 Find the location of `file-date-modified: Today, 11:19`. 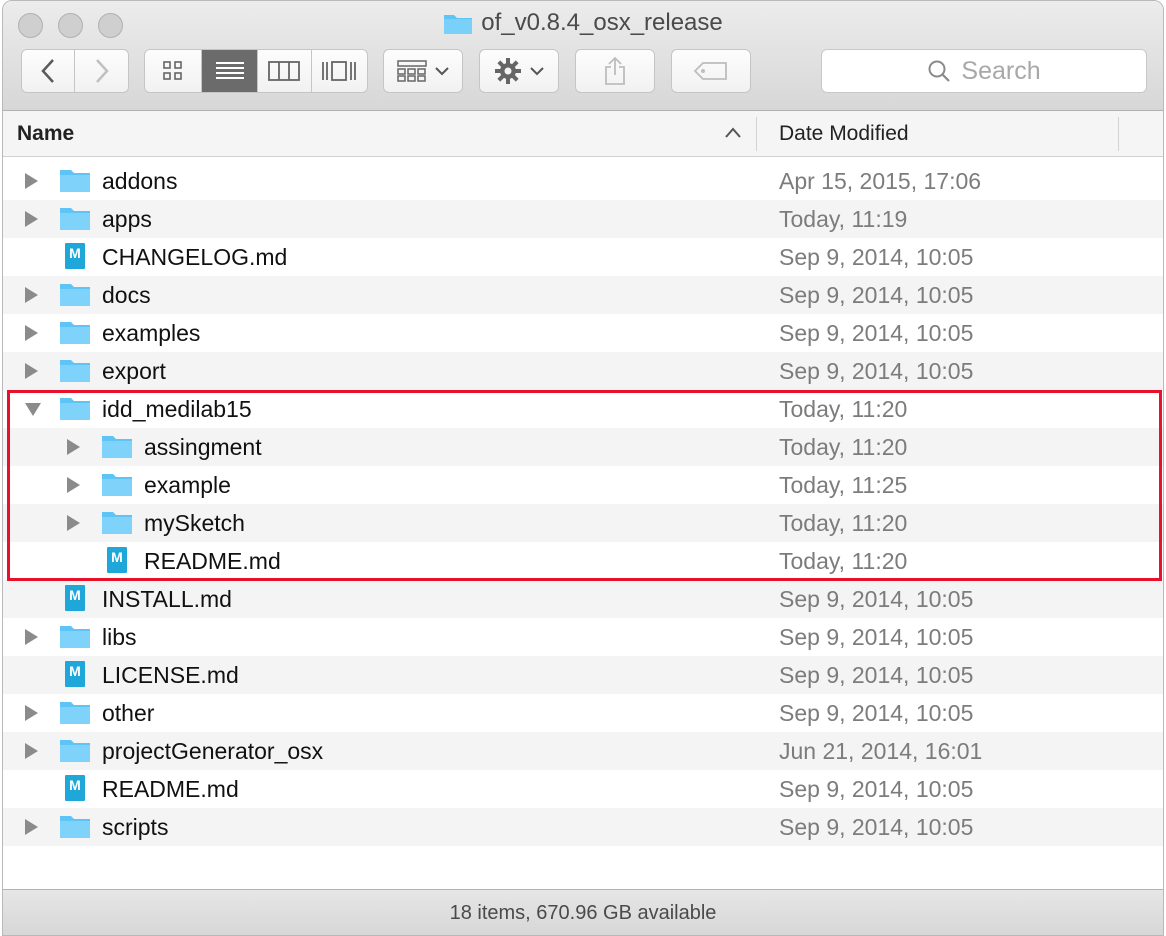

file-date-modified: Today, 11:19 is located at coordinates (843, 219).